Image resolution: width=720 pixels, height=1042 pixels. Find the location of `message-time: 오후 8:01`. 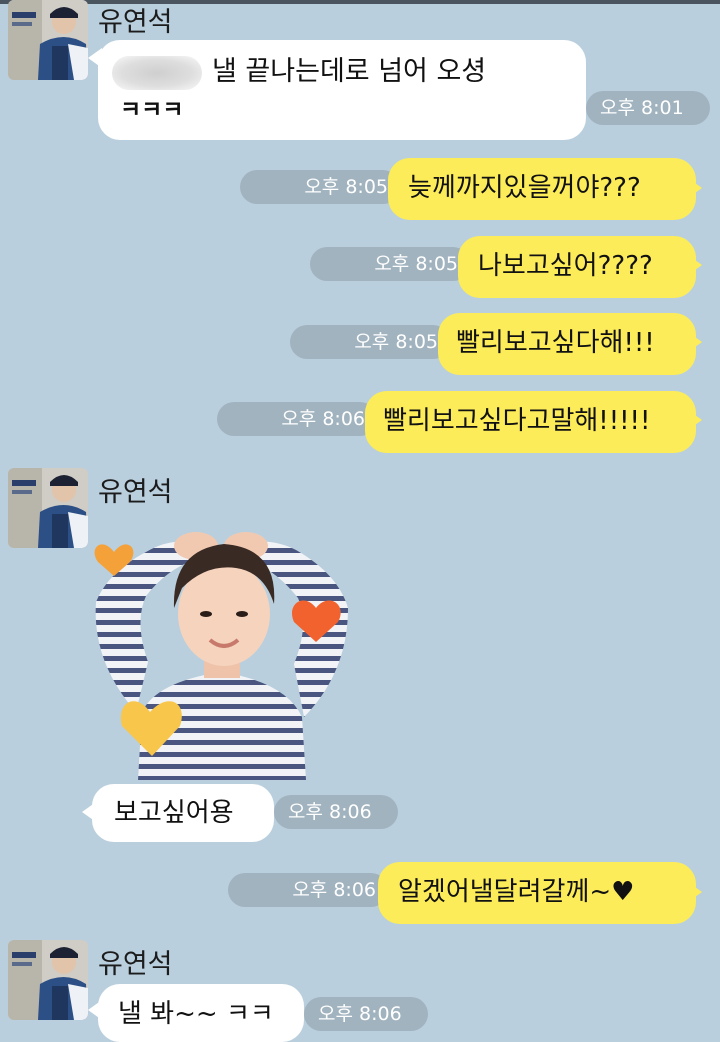

message-time: 오후 8:01 is located at coordinates (648, 108).